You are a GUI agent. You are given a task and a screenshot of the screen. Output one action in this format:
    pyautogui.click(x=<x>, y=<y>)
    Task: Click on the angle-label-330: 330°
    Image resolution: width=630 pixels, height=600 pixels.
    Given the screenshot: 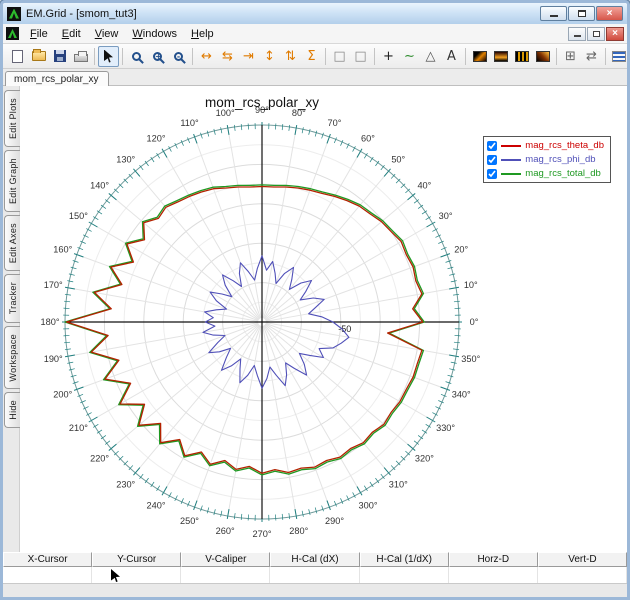 What is the action you would take?
    pyautogui.click(x=445, y=428)
    